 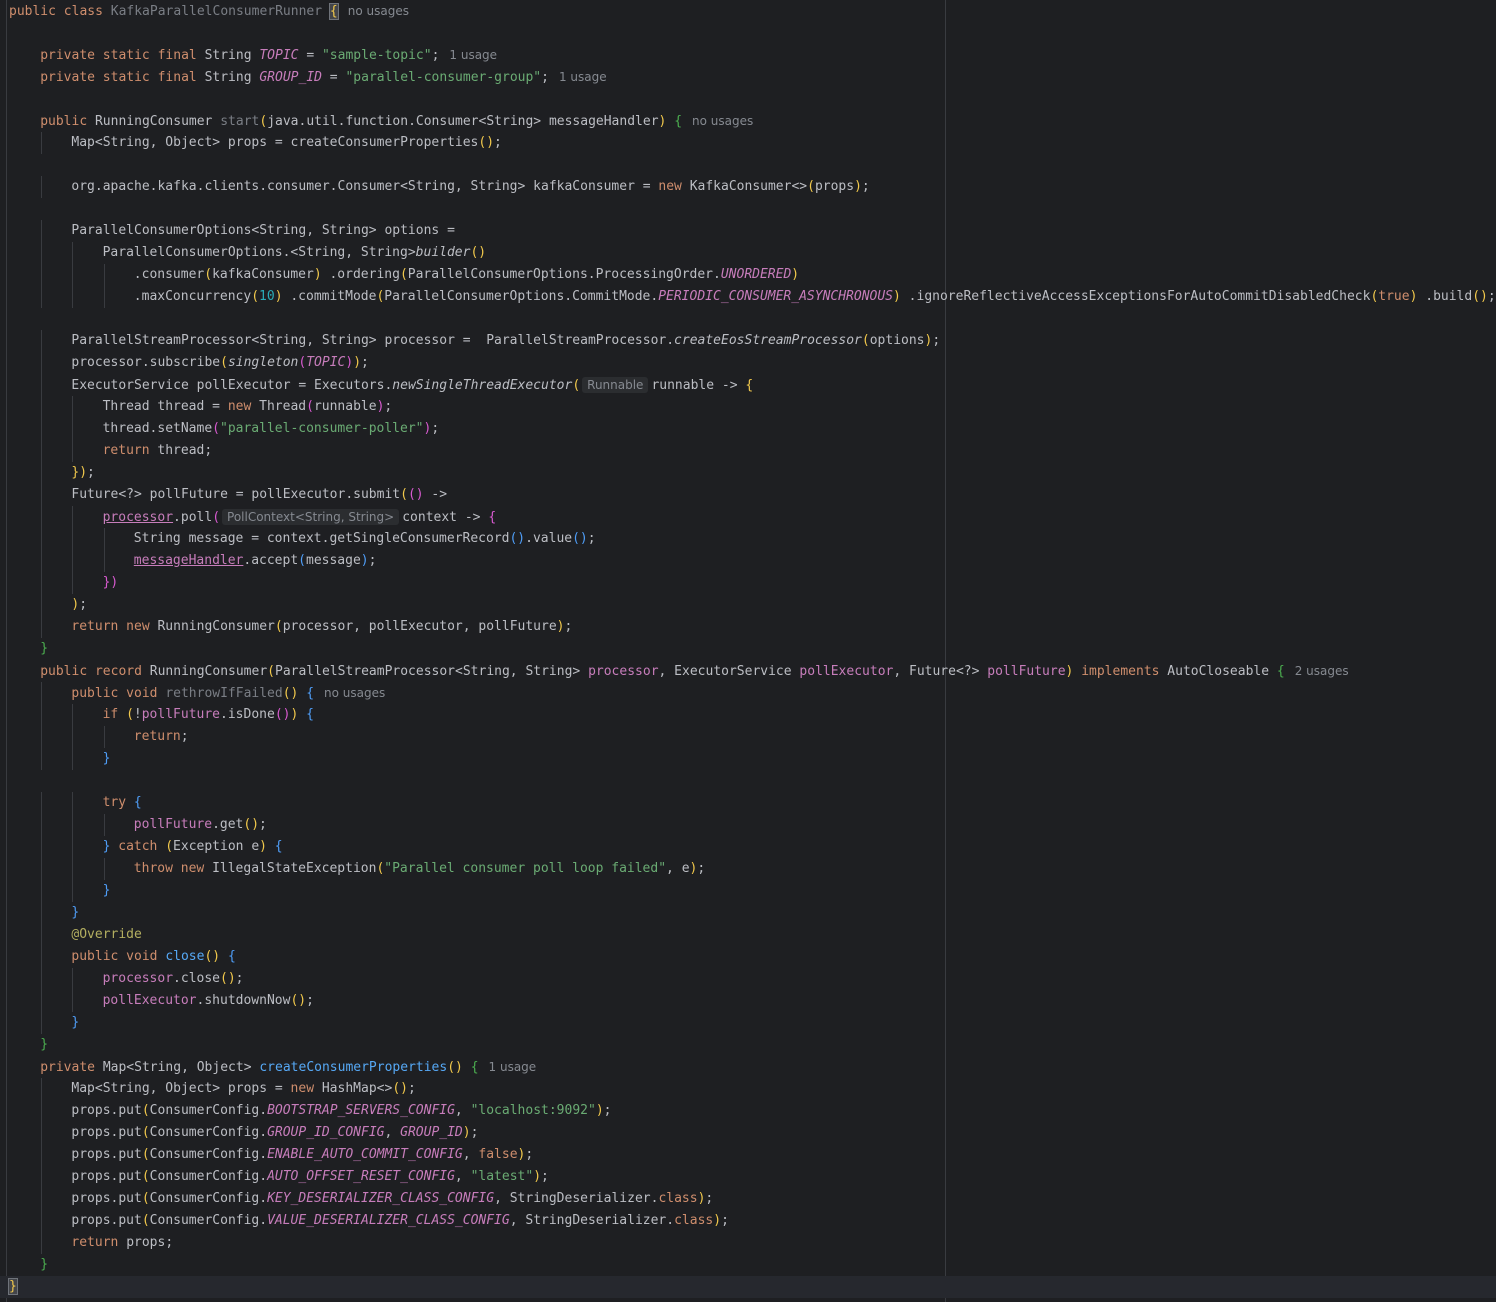 What do you see at coordinates (193, 847) in the screenshot?
I see `code-text: } catch (Exception e) {` at bounding box center [193, 847].